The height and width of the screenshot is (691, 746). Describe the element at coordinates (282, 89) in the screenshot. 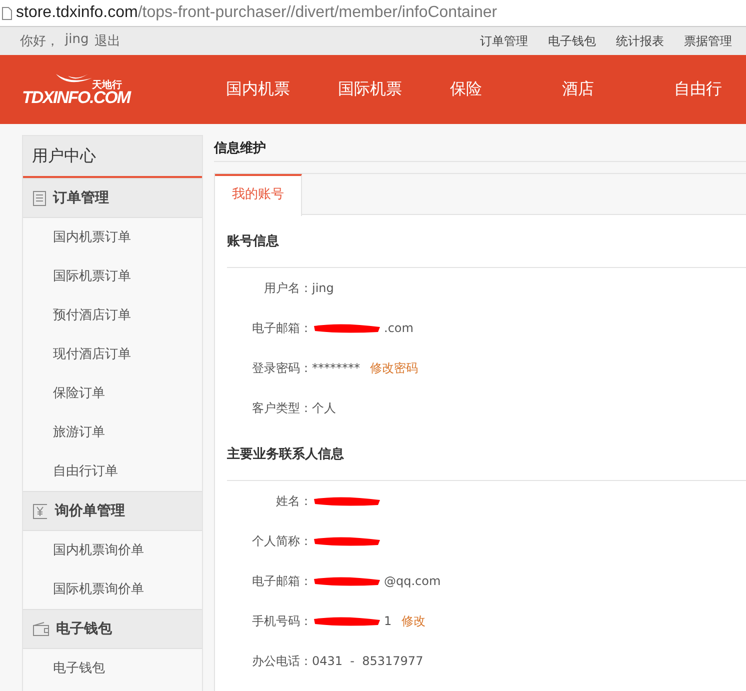

I see `nav-link: 国内机票` at that location.